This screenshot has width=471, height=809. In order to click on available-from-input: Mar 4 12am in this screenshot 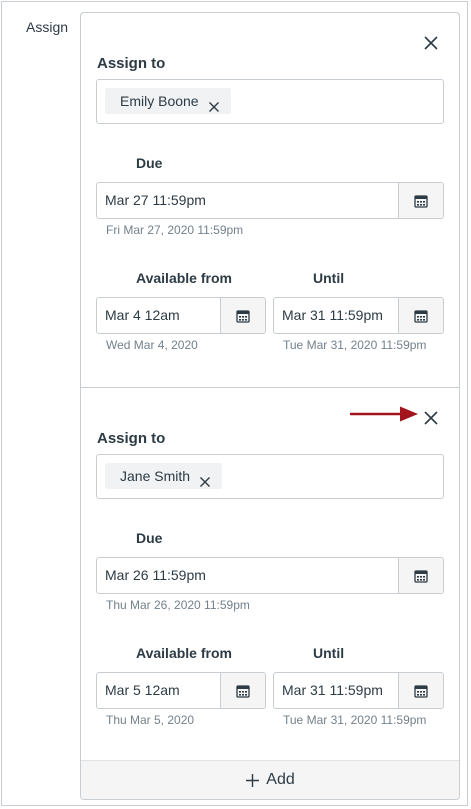, I will do `click(181, 315)`.